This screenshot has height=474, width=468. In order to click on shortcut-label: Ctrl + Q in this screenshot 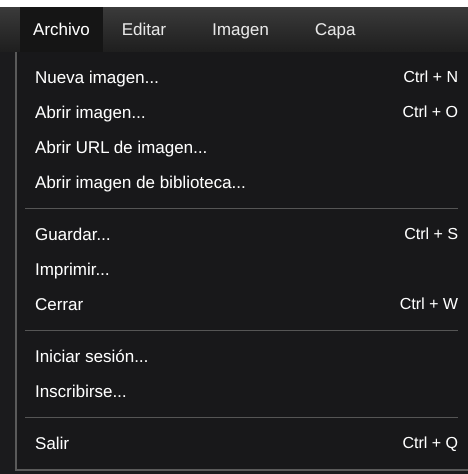, I will do `click(430, 444)`.